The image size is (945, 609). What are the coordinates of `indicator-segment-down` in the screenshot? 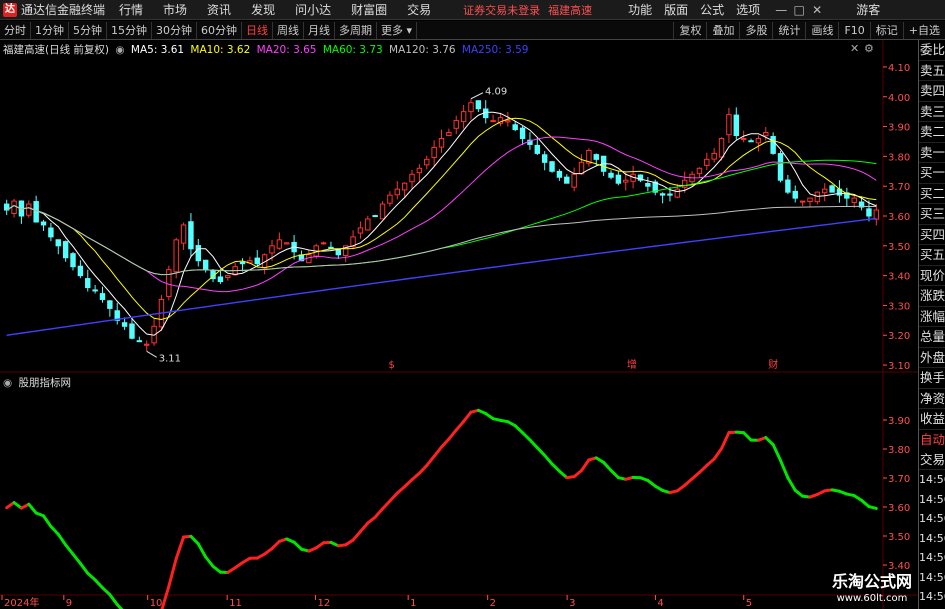 It's located at (872, 507).